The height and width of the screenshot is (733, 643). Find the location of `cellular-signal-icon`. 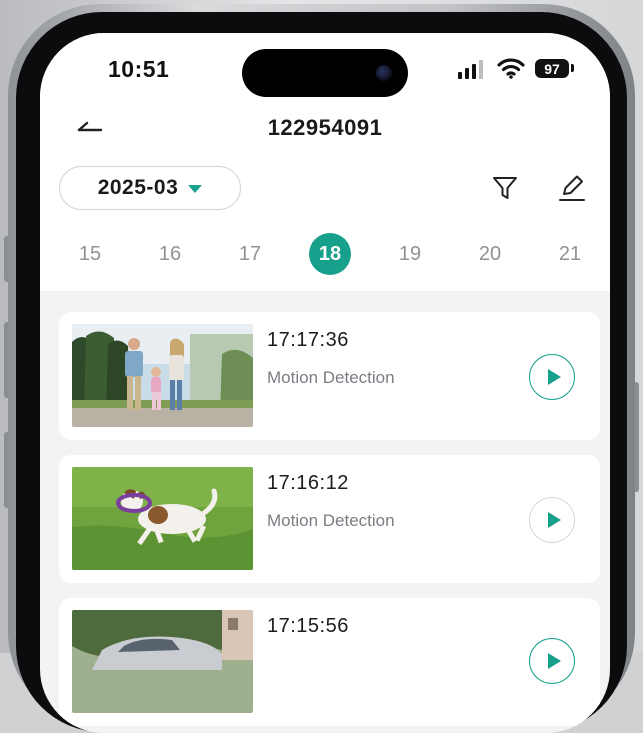

cellular-signal-icon is located at coordinates (470, 69).